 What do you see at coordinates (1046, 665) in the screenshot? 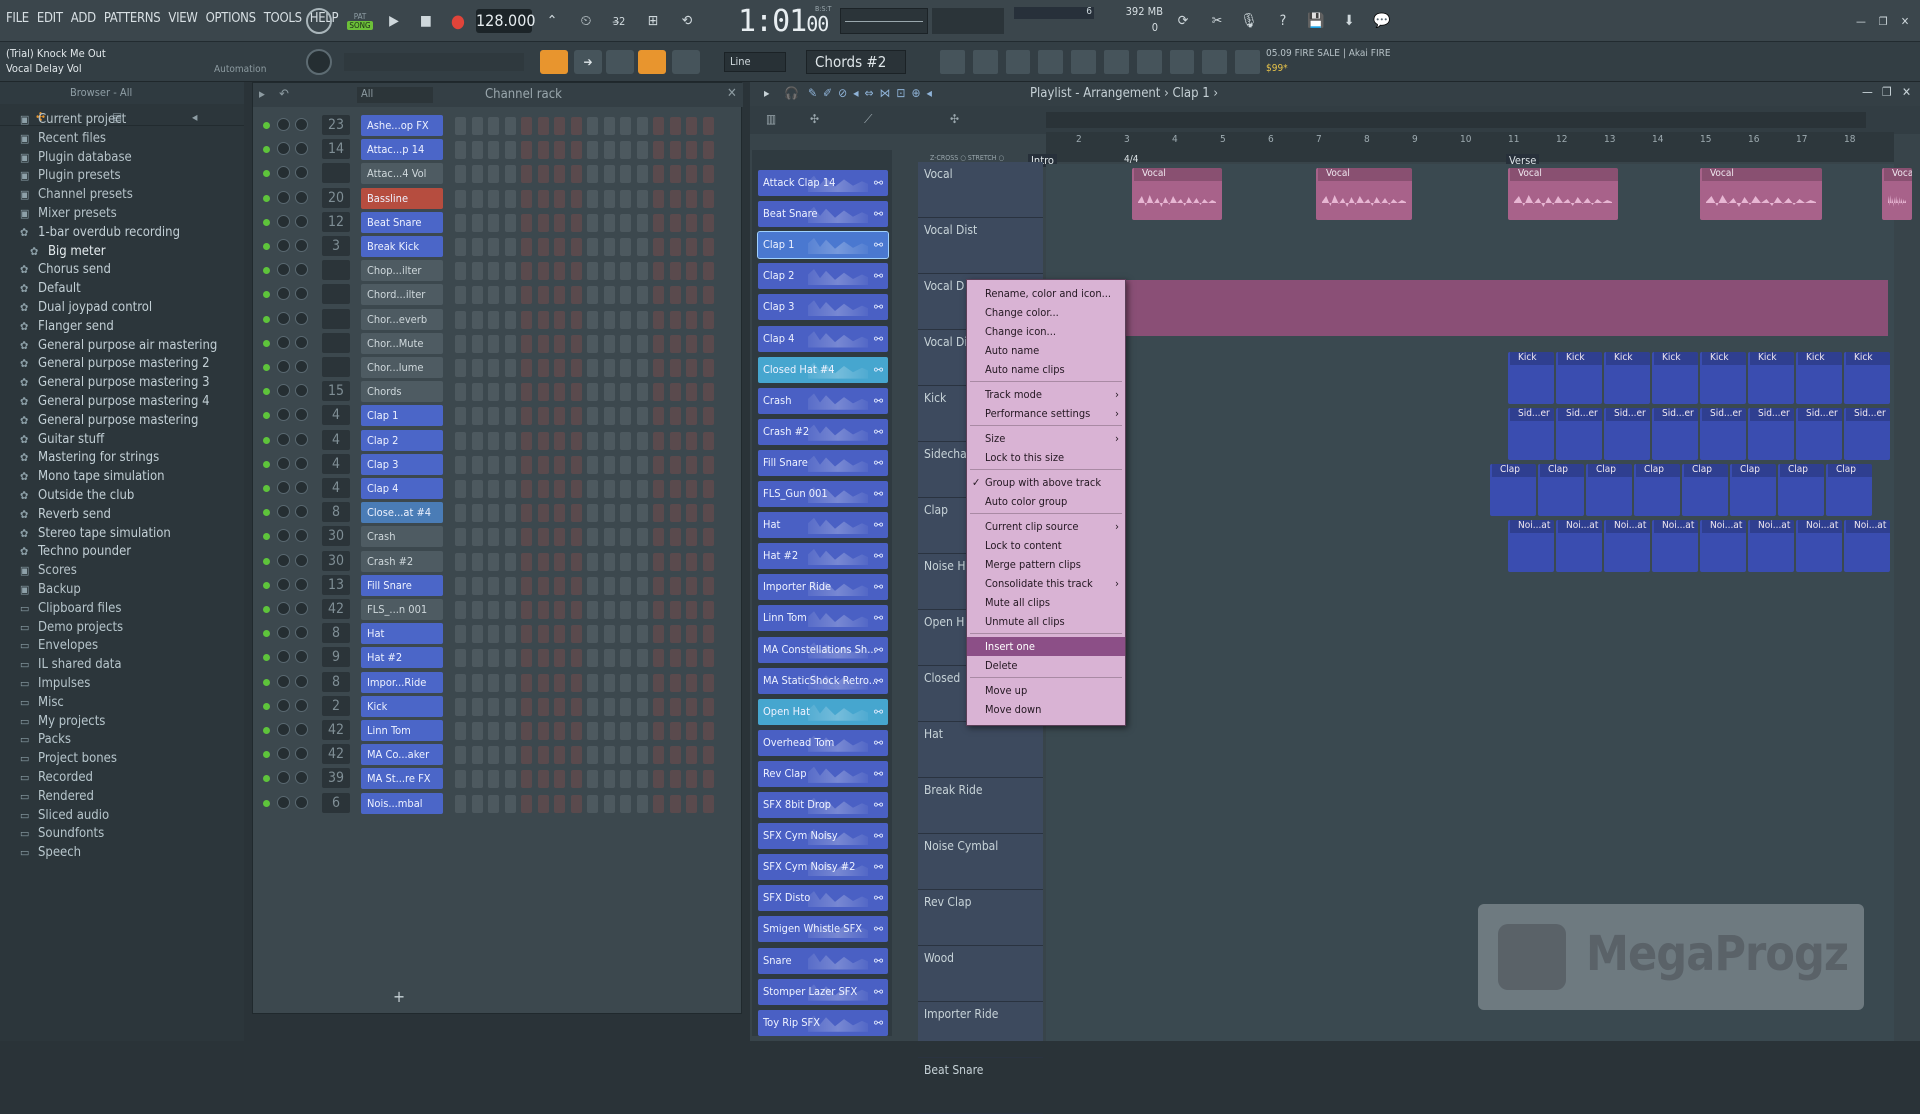
I see `context-menu-item: Delete` at bounding box center [1046, 665].